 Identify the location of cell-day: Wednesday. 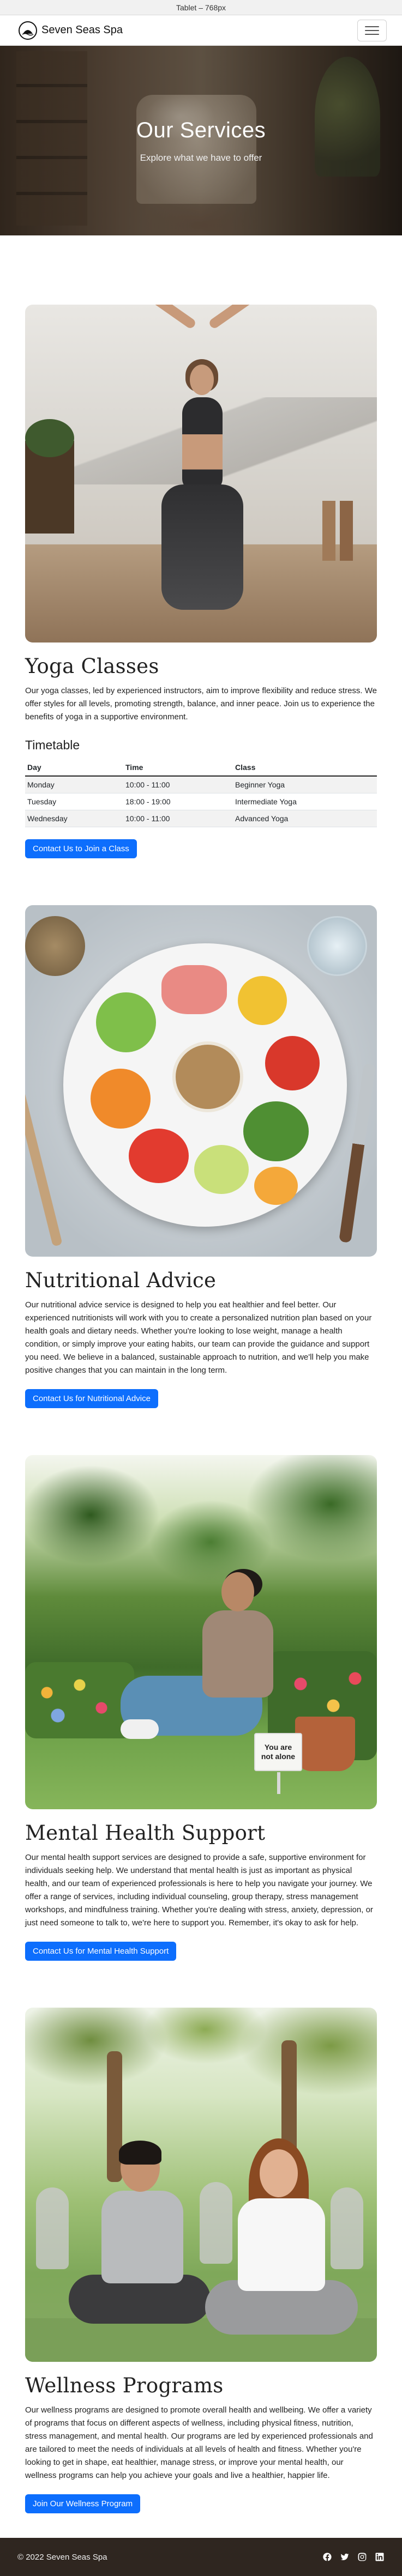
(74, 819).